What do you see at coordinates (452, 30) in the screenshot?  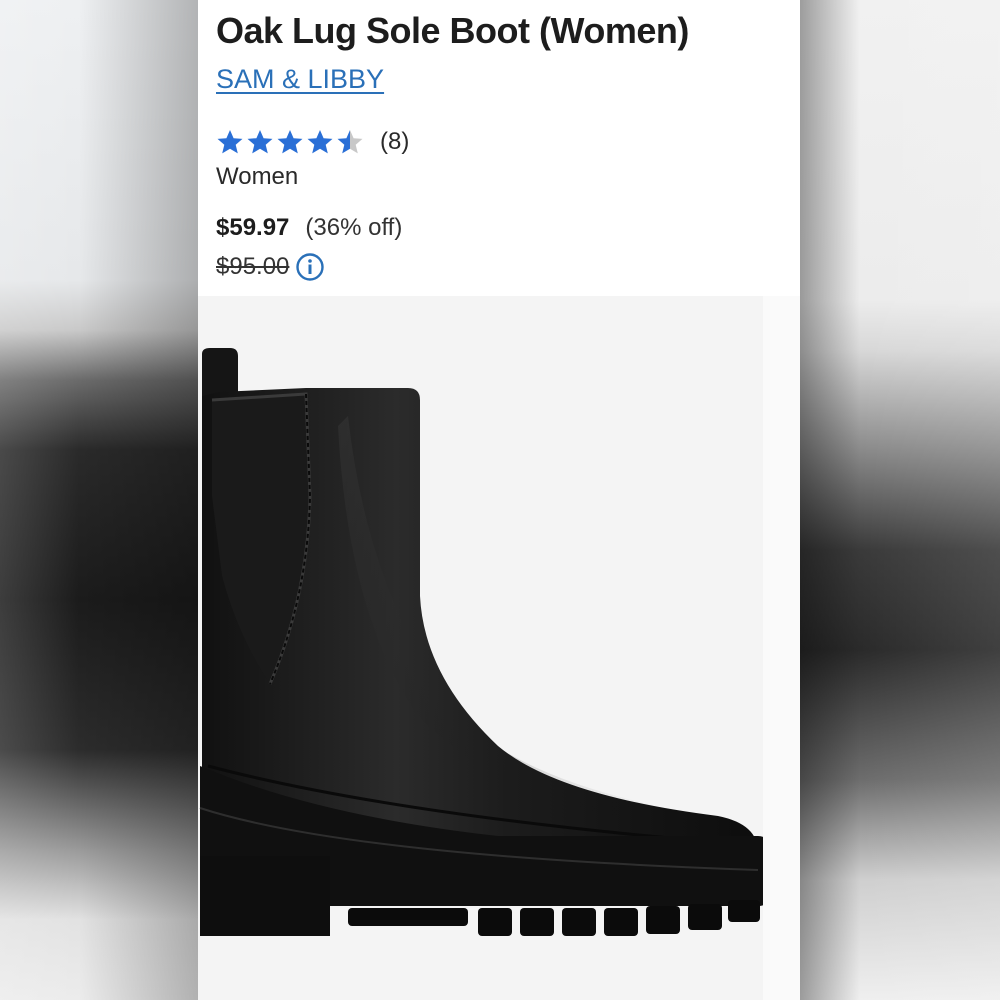 I see `product-title: Oak Lug Sole Boot (Women)` at bounding box center [452, 30].